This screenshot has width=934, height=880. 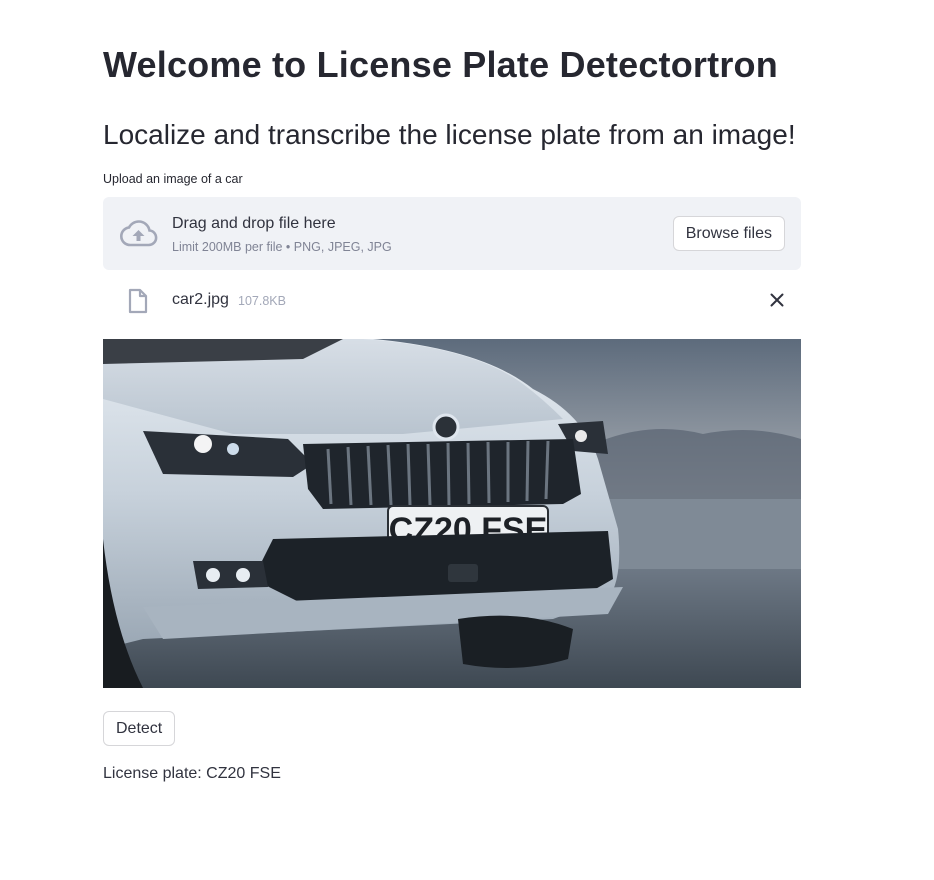 I want to click on uploader-label: Upload an image of a car, so click(x=173, y=179).